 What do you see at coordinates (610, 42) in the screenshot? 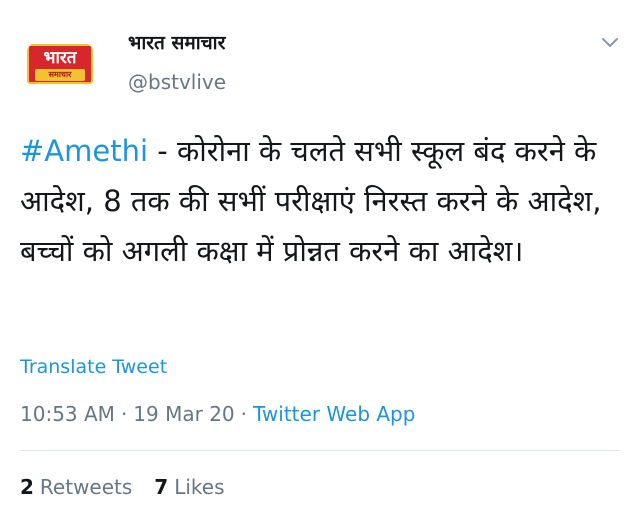
I see `chevron-down-icon` at bounding box center [610, 42].